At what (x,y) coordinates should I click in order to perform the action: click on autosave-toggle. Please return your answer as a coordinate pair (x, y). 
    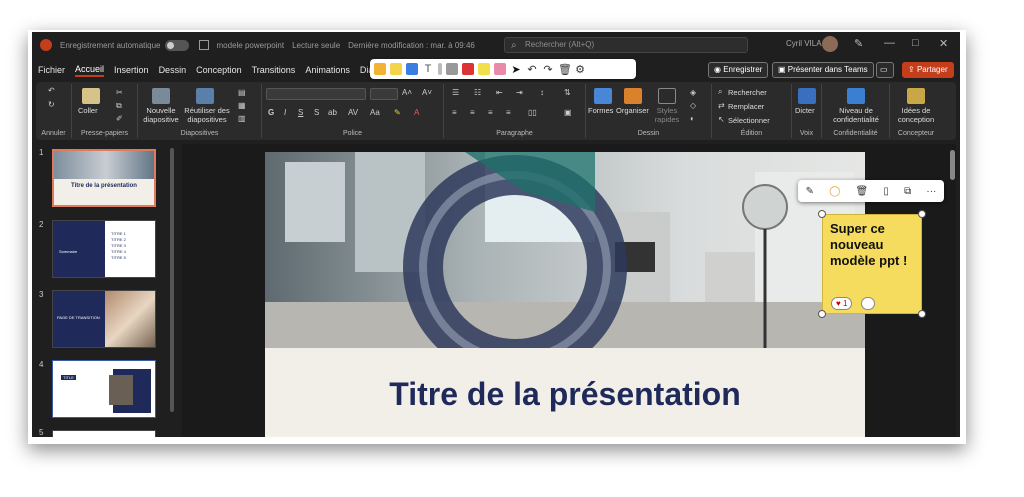
    Looking at the image, I should click on (176, 45).